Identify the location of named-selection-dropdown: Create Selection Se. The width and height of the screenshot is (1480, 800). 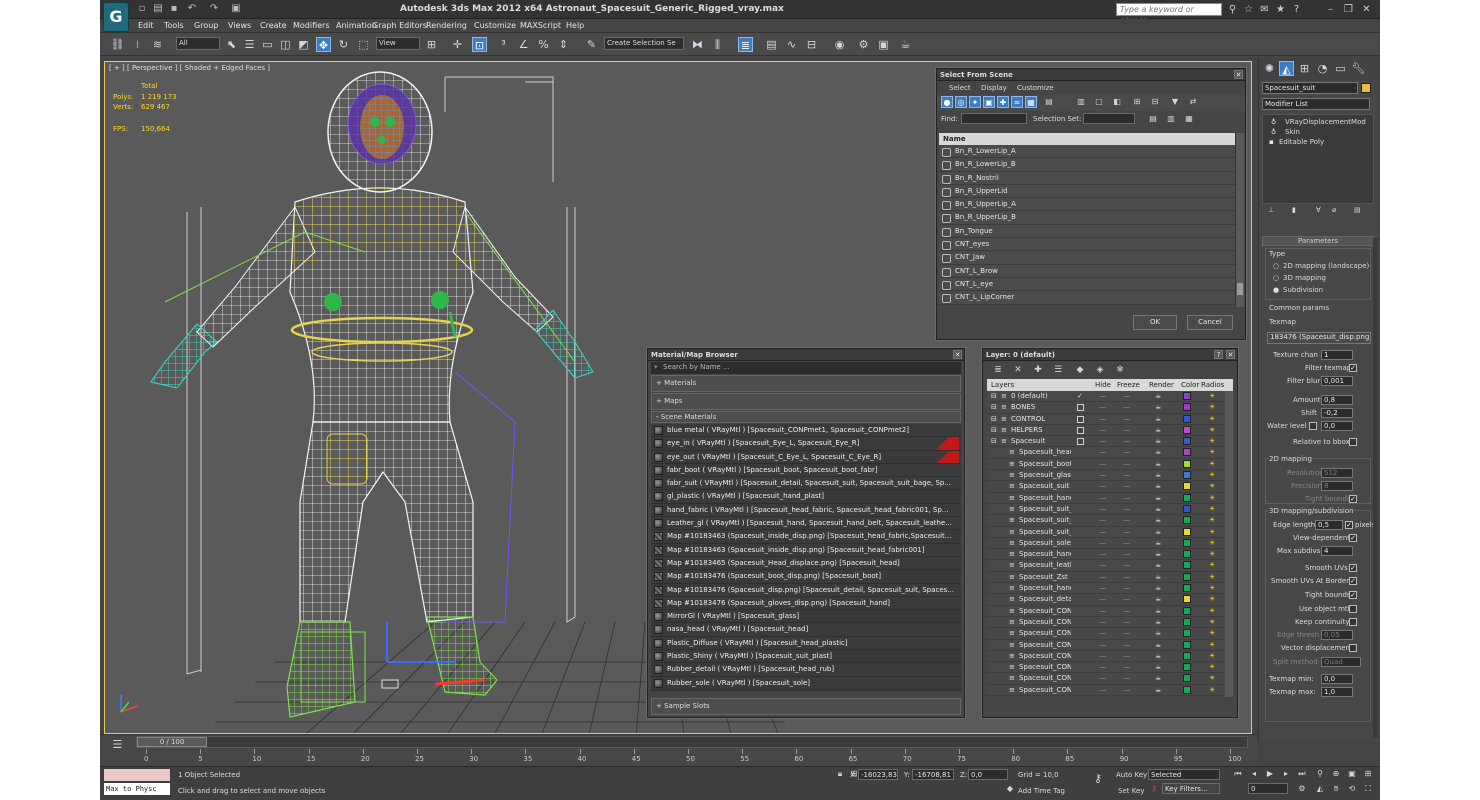
(644, 43).